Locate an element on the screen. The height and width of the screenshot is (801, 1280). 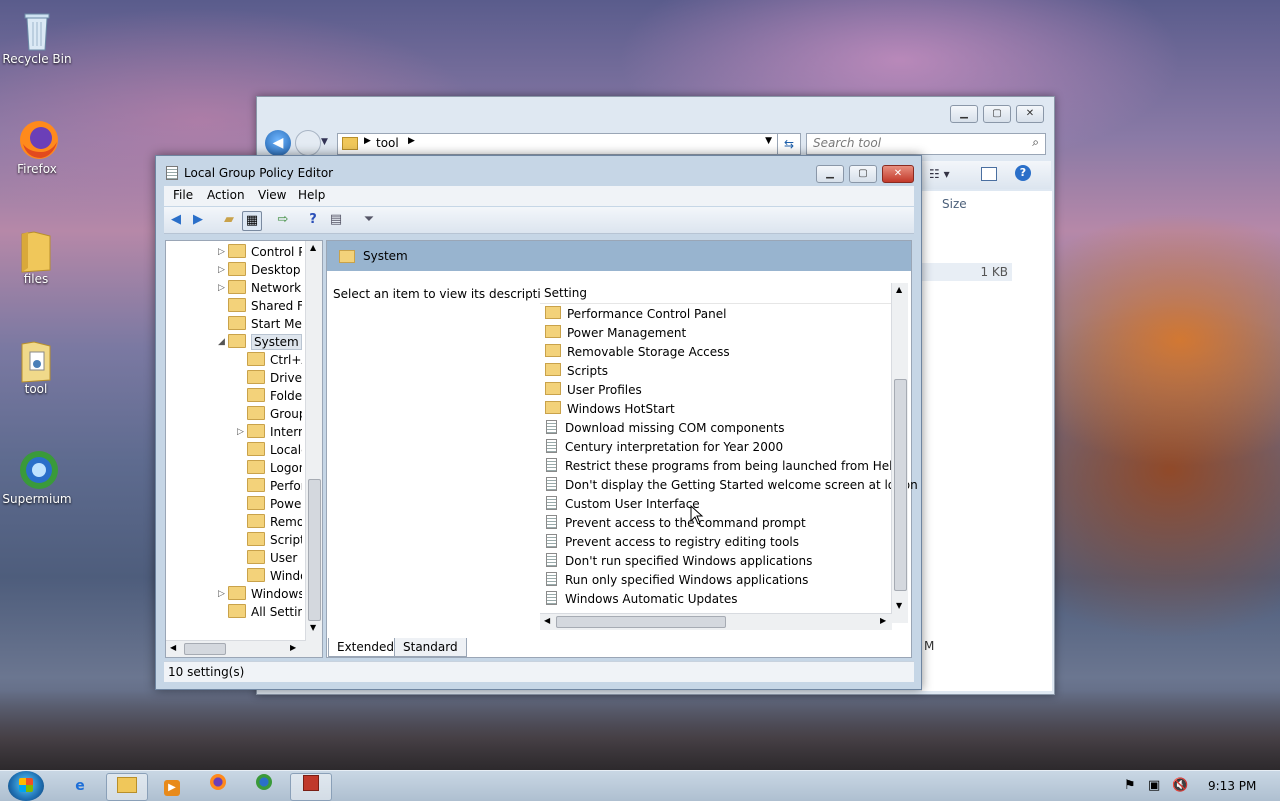
action-center-flag-icon: ⚑ is located at coordinates (1130, 785).